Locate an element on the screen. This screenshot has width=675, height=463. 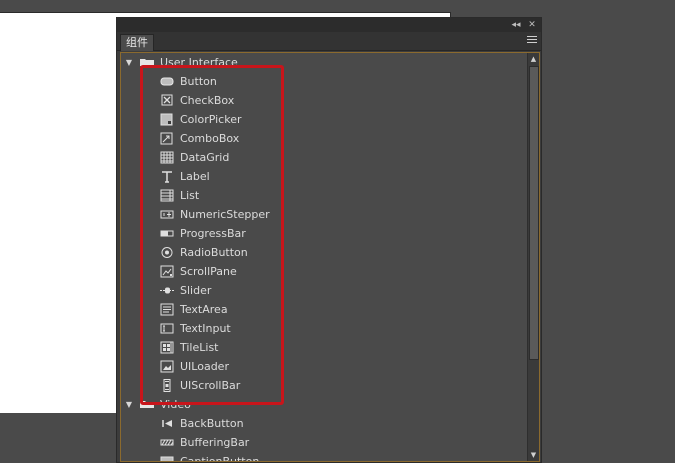
tree-item-label: TileList is located at coordinates (199, 347).